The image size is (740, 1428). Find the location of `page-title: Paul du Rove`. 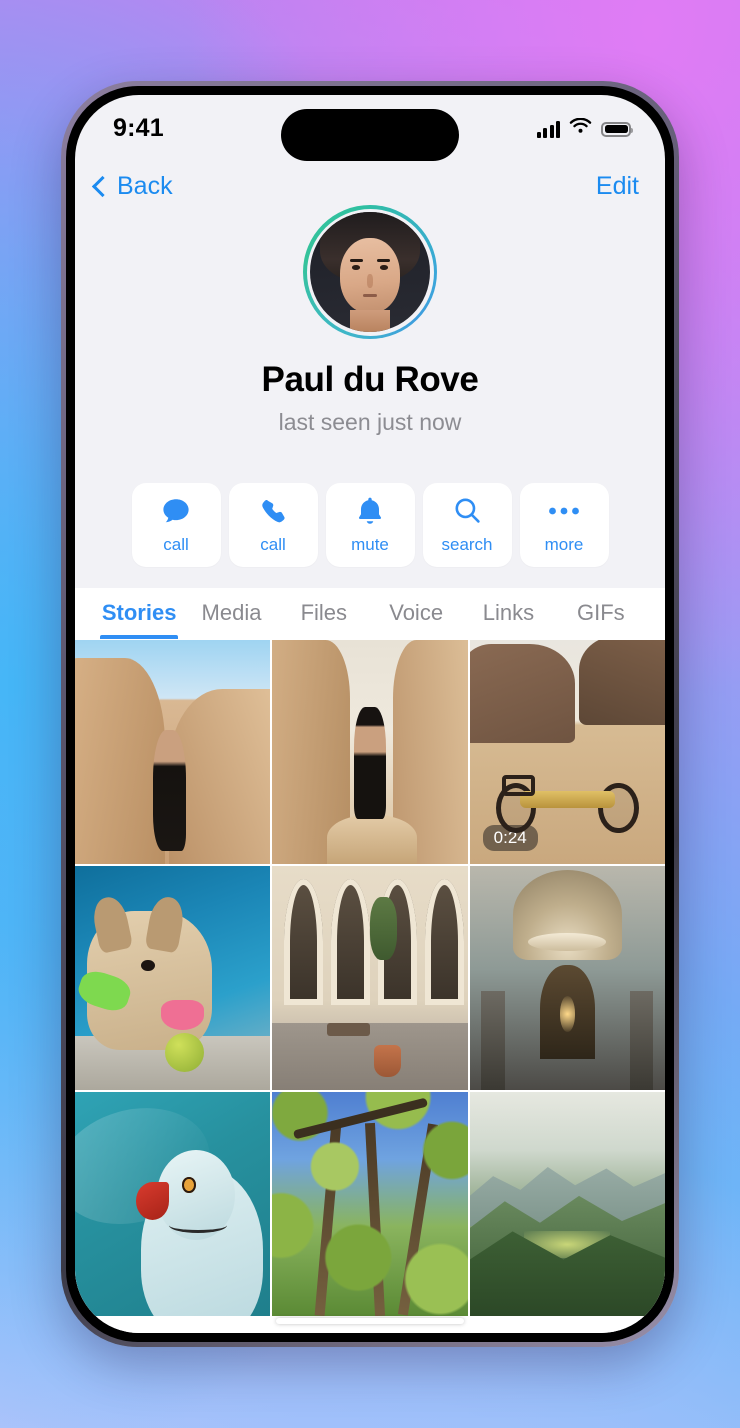

page-title: Paul du Rove is located at coordinates (370, 379).